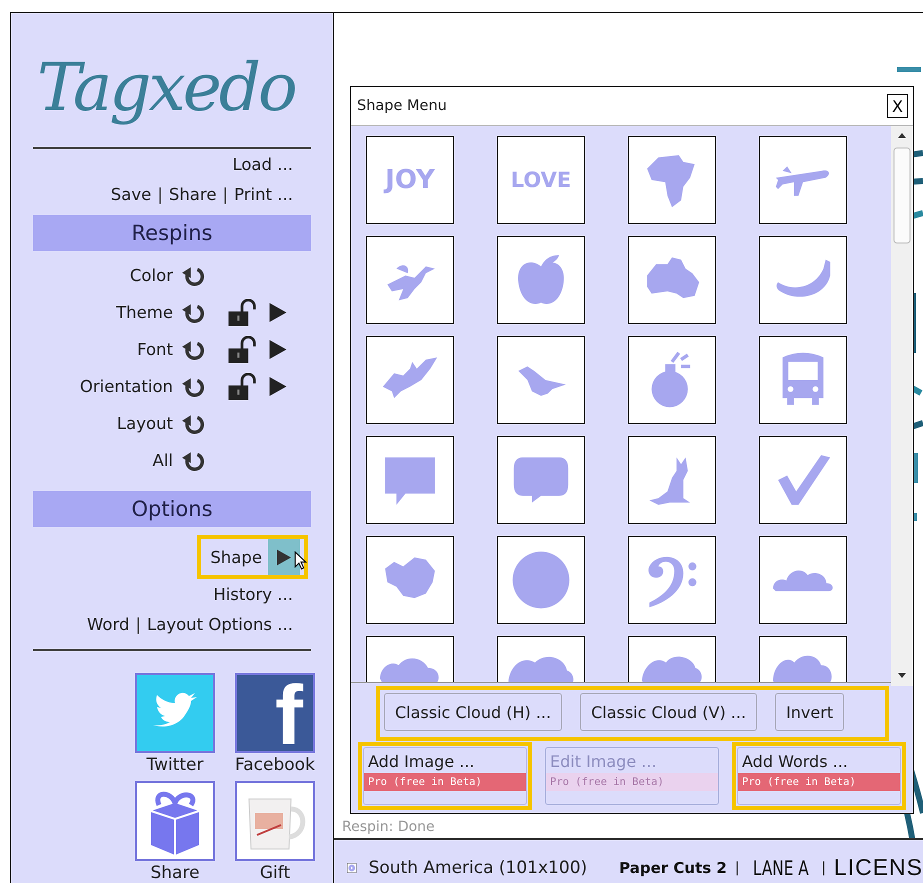 This screenshot has height=883, width=923. What do you see at coordinates (878, 867) in the screenshot?
I see `status-license: LICENS` at bounding box center [878, 867].